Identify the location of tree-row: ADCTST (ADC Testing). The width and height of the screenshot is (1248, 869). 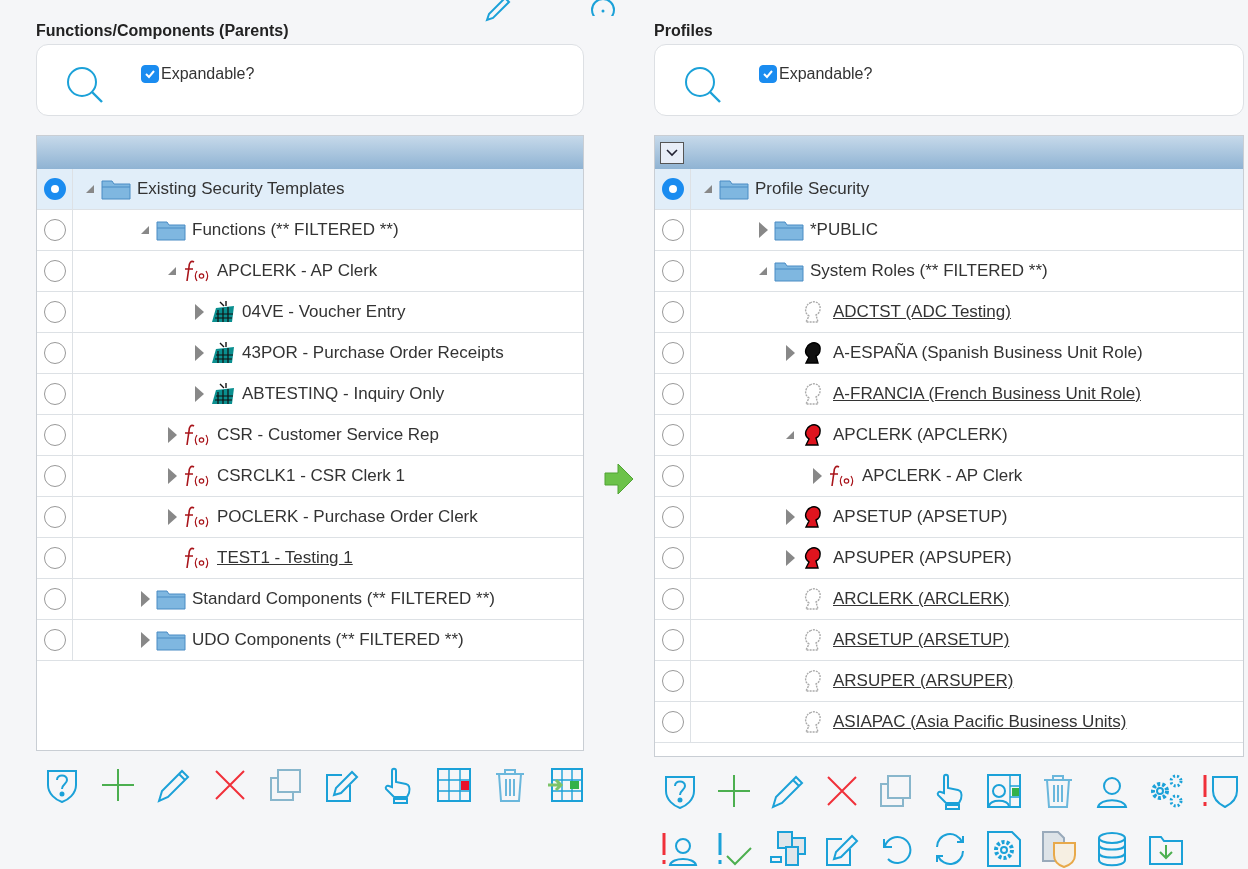
(949, 312).